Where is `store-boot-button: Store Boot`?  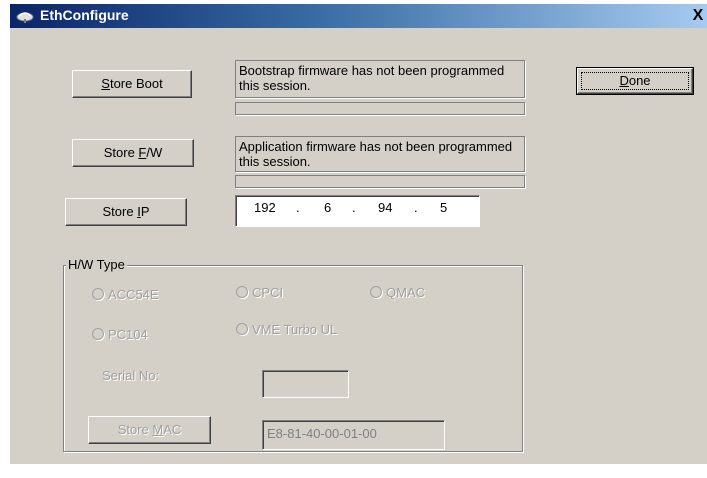
store-boot-button: Store Boot is located at coordinates (132, 84).